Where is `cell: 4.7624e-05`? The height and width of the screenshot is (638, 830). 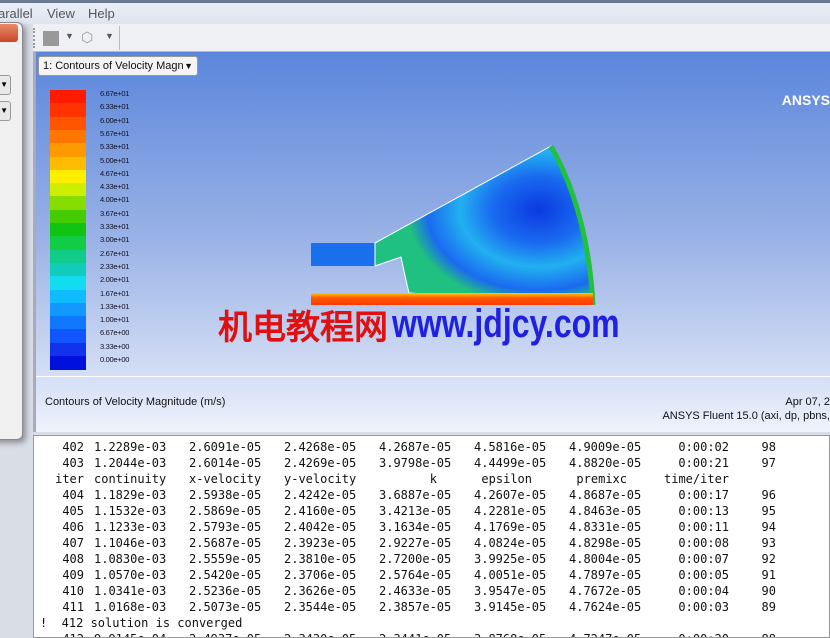 cell: 4.7624e-05 is located at coordinates (605, 607).